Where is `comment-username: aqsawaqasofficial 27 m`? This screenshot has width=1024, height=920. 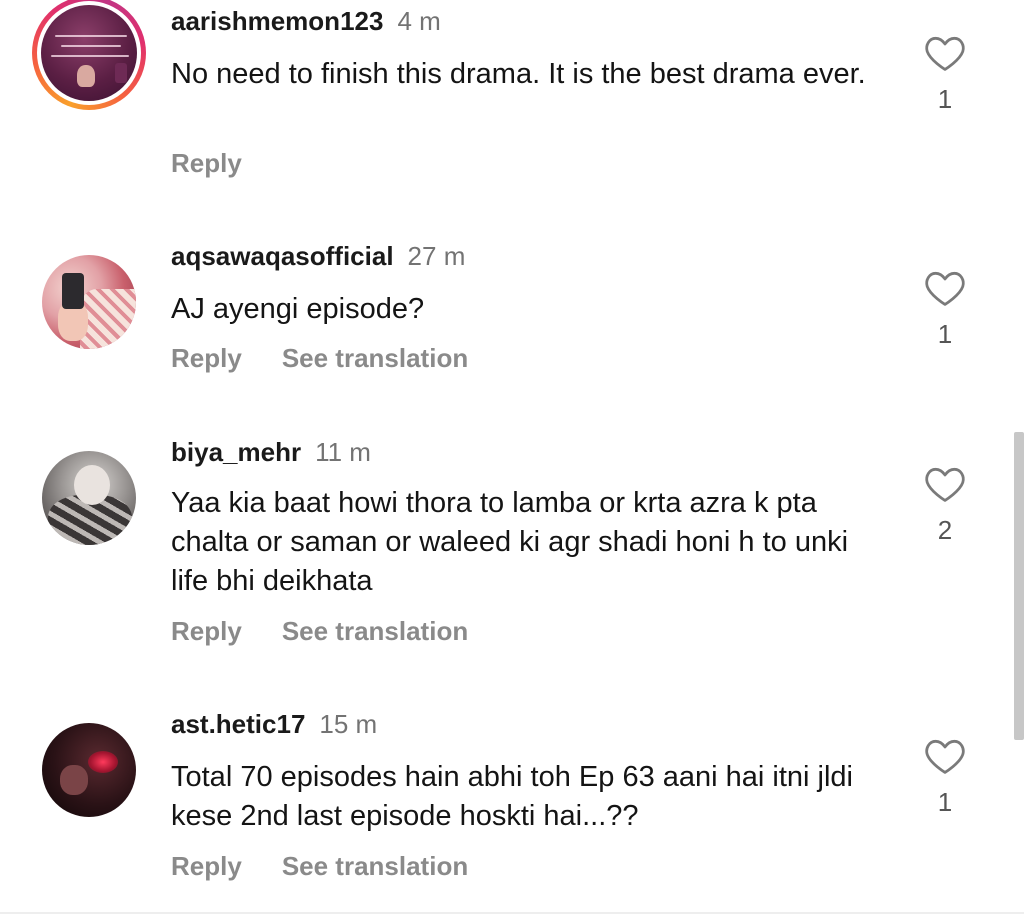
comment-username: aqsawaqasofficial 27 m is located at coordinates (318, 256).